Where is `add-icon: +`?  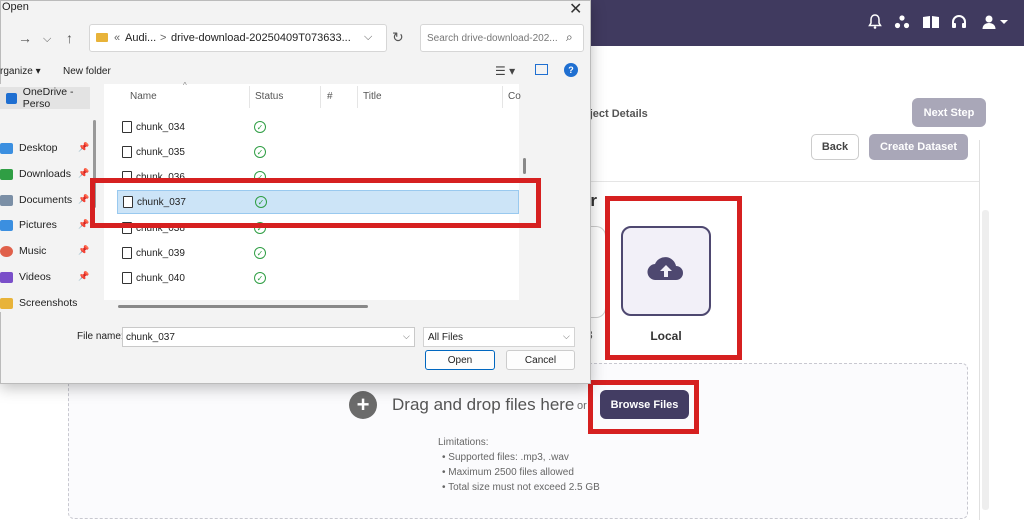
add-icon: + is located at coordinates (363, 405).